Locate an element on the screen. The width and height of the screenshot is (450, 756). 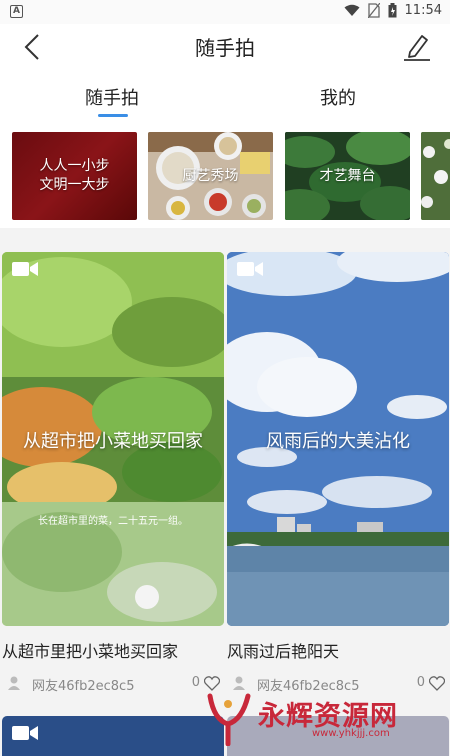
category-card-civility: 人人一小步 文明一大步 is located at coordinates (74, 176).